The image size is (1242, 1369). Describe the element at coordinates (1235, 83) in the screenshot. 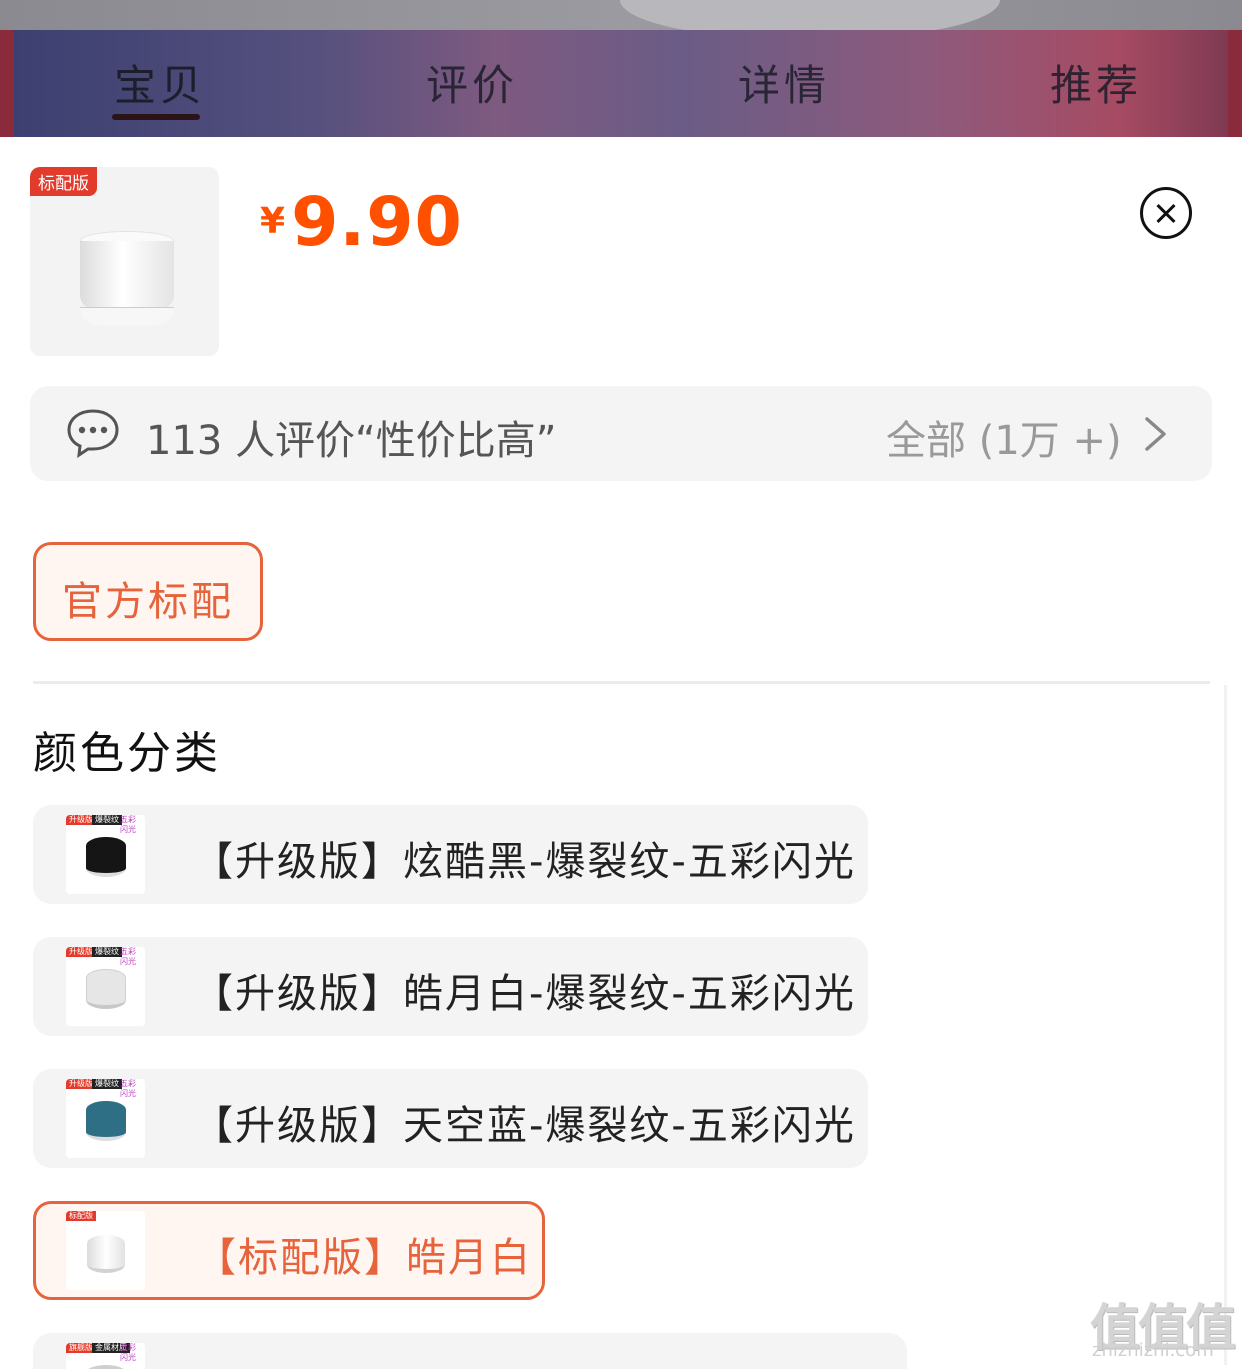

I see `frame-right` at that location.